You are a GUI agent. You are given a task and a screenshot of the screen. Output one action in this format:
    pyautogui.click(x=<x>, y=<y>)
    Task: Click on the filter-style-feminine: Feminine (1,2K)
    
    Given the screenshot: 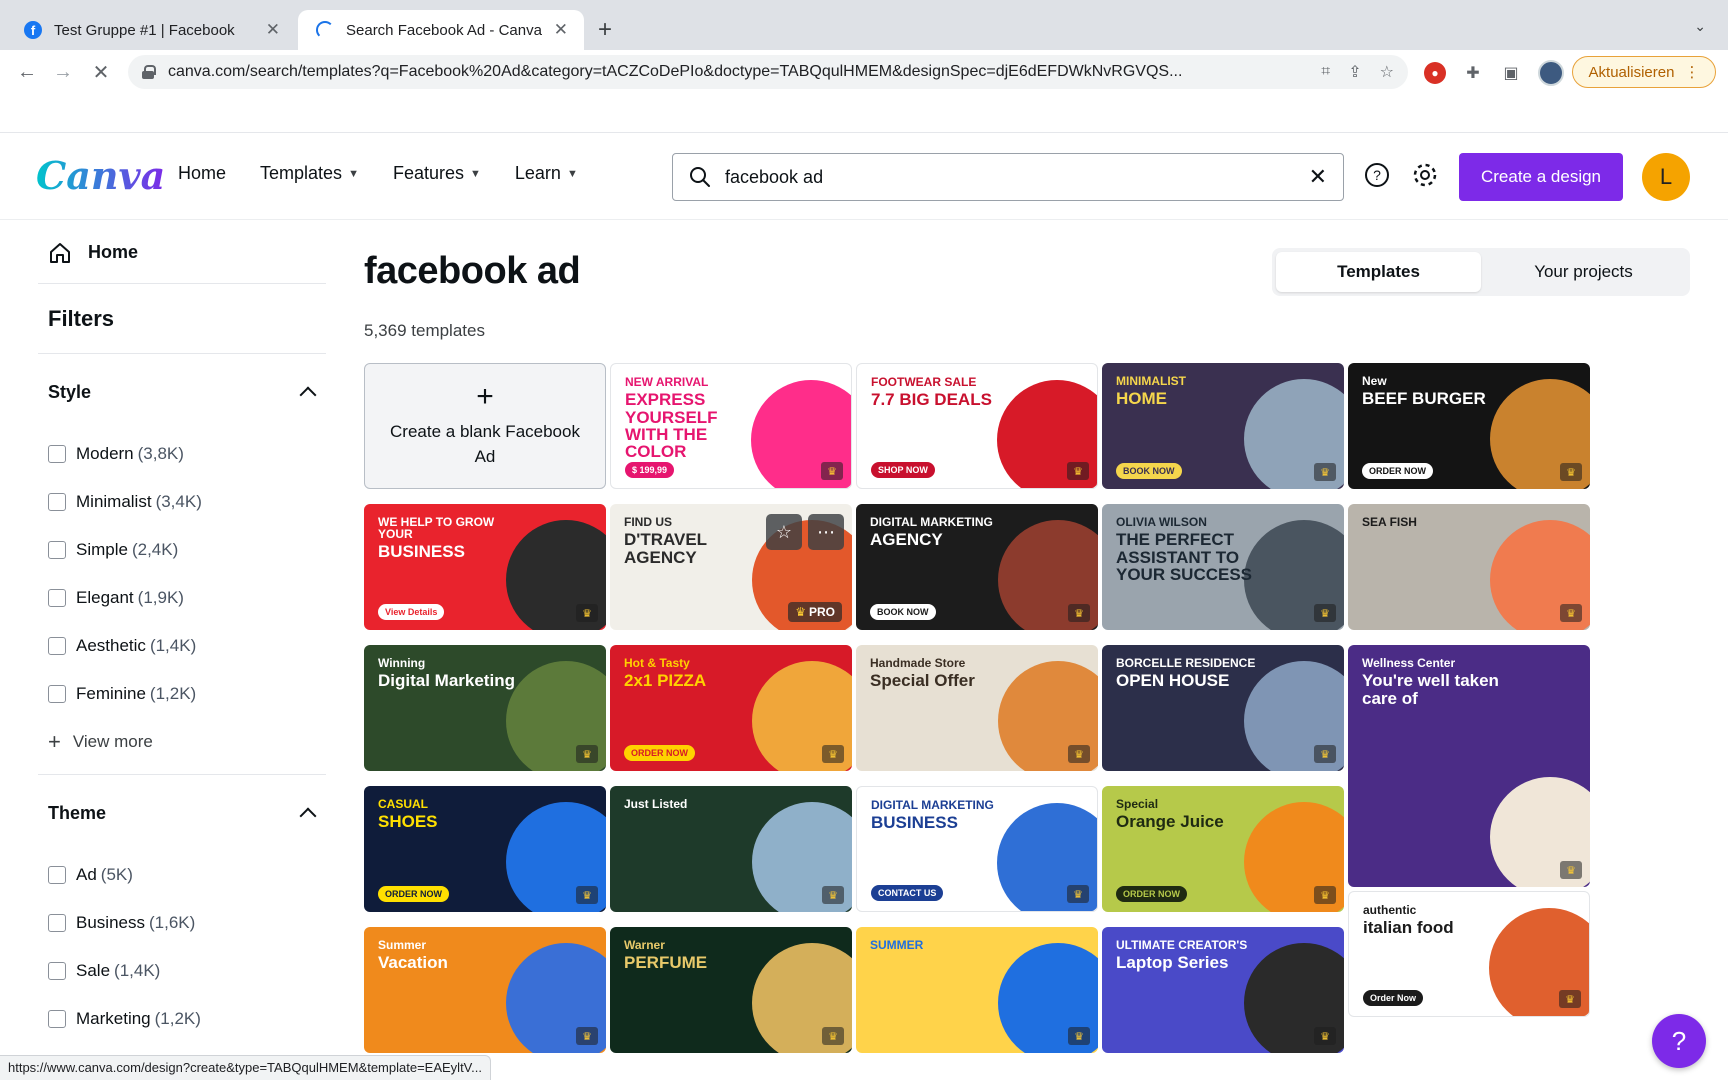 What is the action you would take?
    pyautogui.click(x=182, y=694)
    